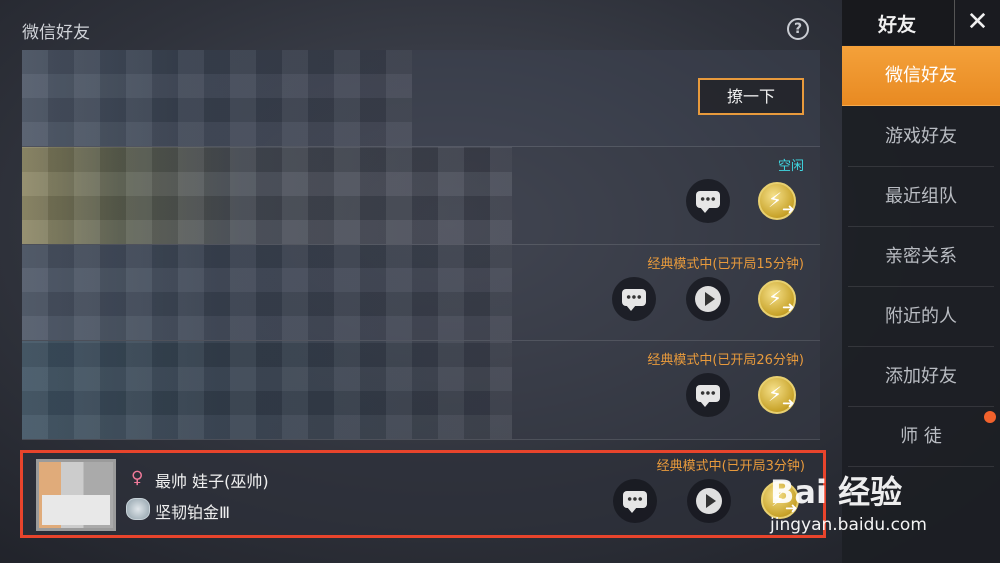 This screenshot has width=1000, height=563. I want to click on notification-dot, so click(990, 417).